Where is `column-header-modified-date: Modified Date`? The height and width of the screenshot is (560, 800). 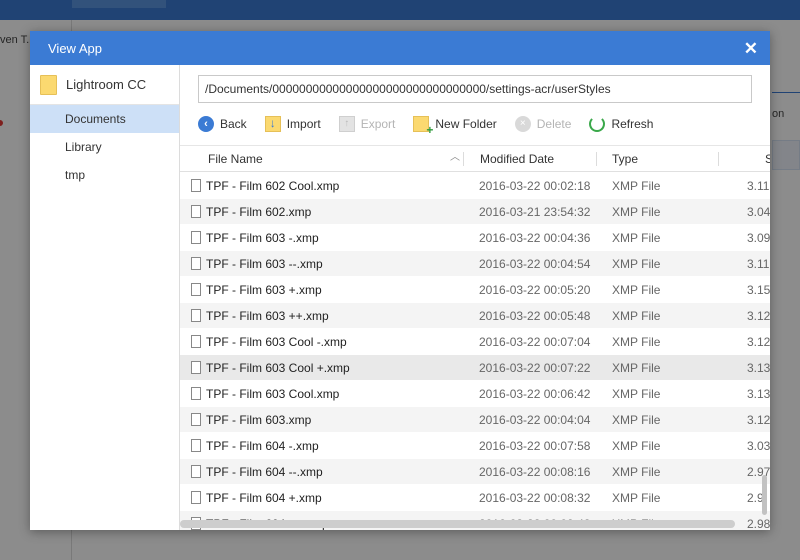
column-header-modified-date: Modified Date is located at coordinates (517, 159).